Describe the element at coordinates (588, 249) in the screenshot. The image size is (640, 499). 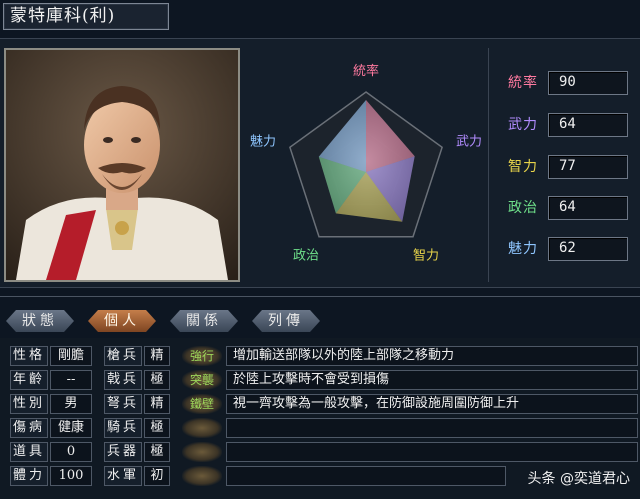
I see `stat-value: 62` at that location.